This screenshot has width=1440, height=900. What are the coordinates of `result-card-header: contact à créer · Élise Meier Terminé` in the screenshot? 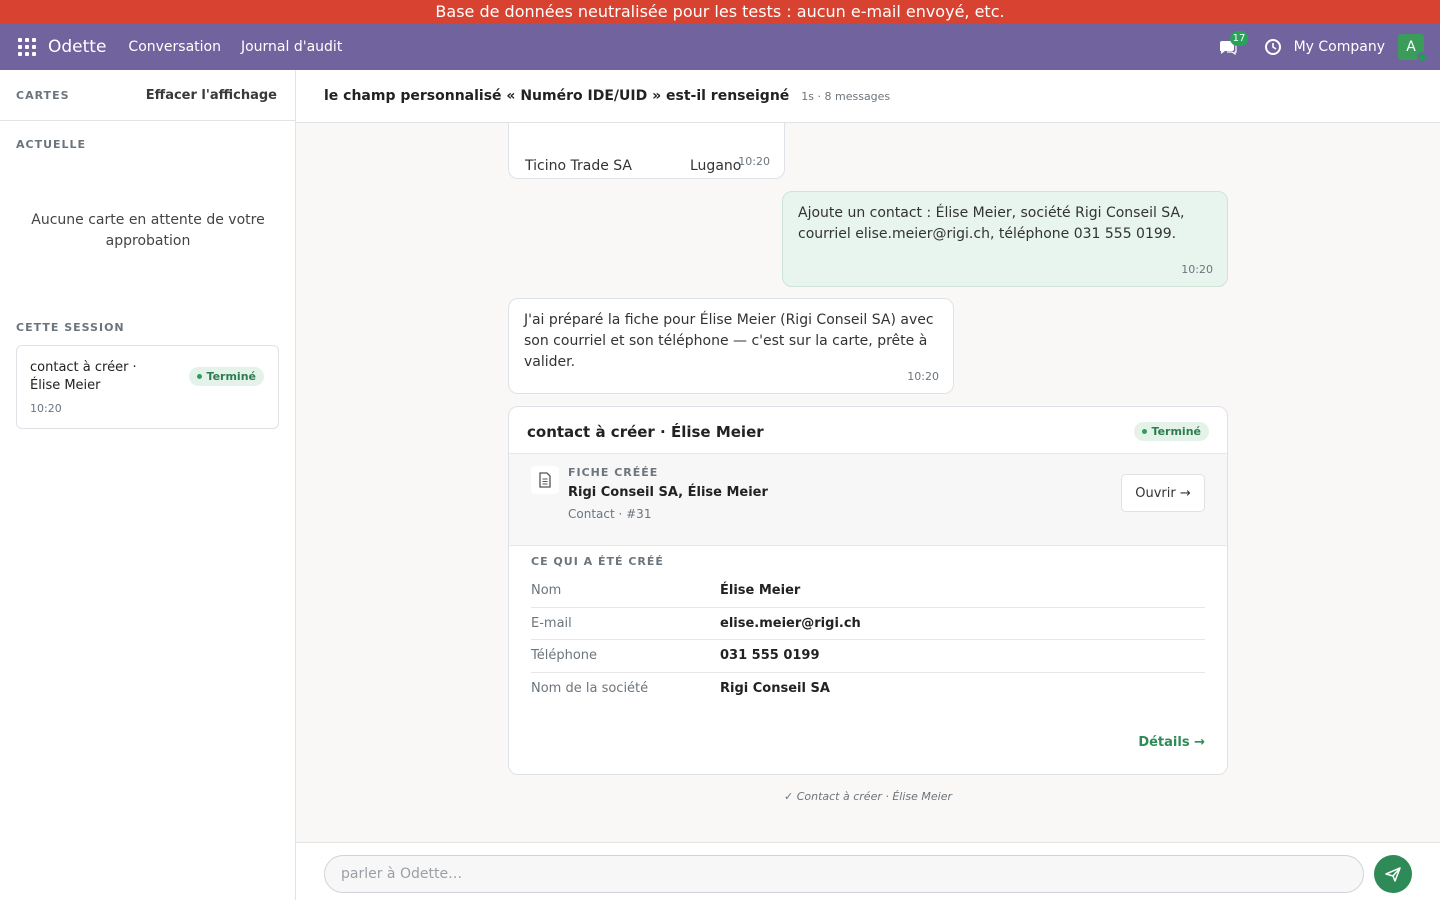 It's located at (868, 430).